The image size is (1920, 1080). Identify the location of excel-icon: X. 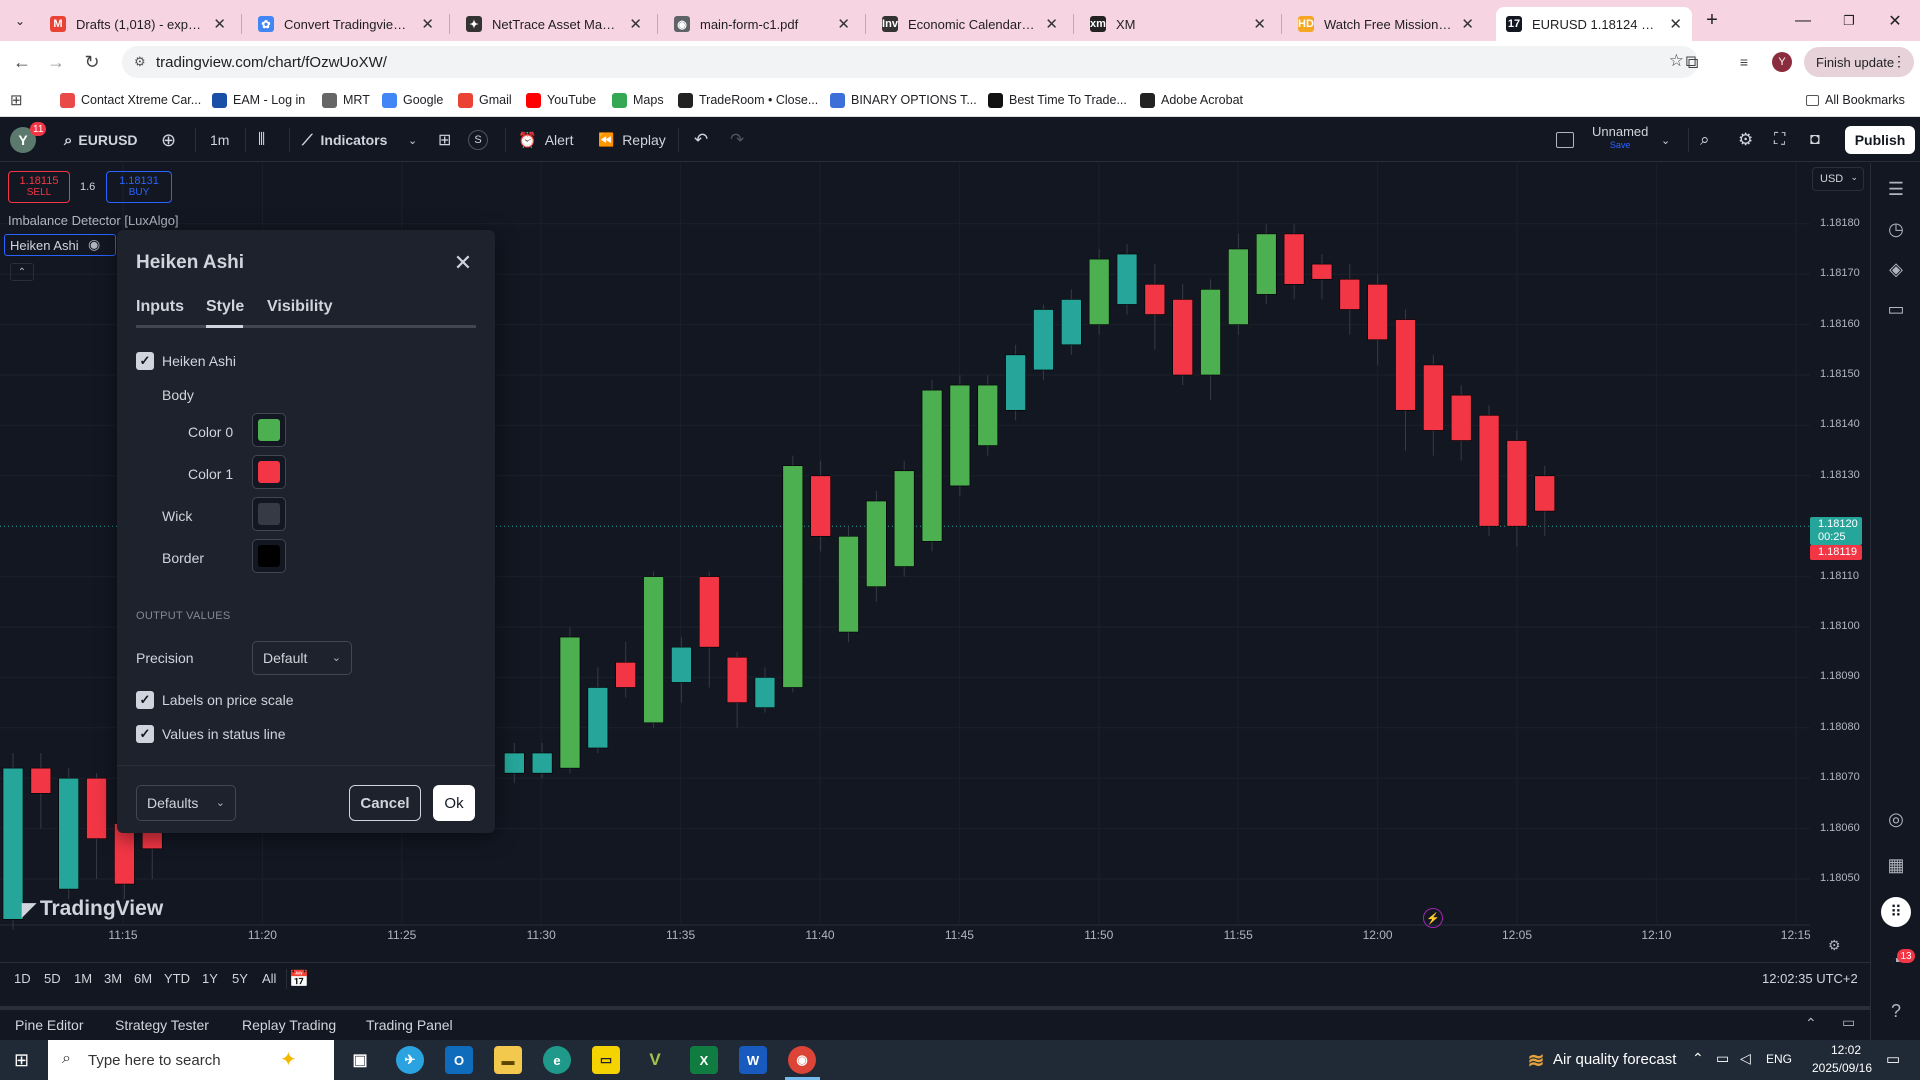
(704, 1060).